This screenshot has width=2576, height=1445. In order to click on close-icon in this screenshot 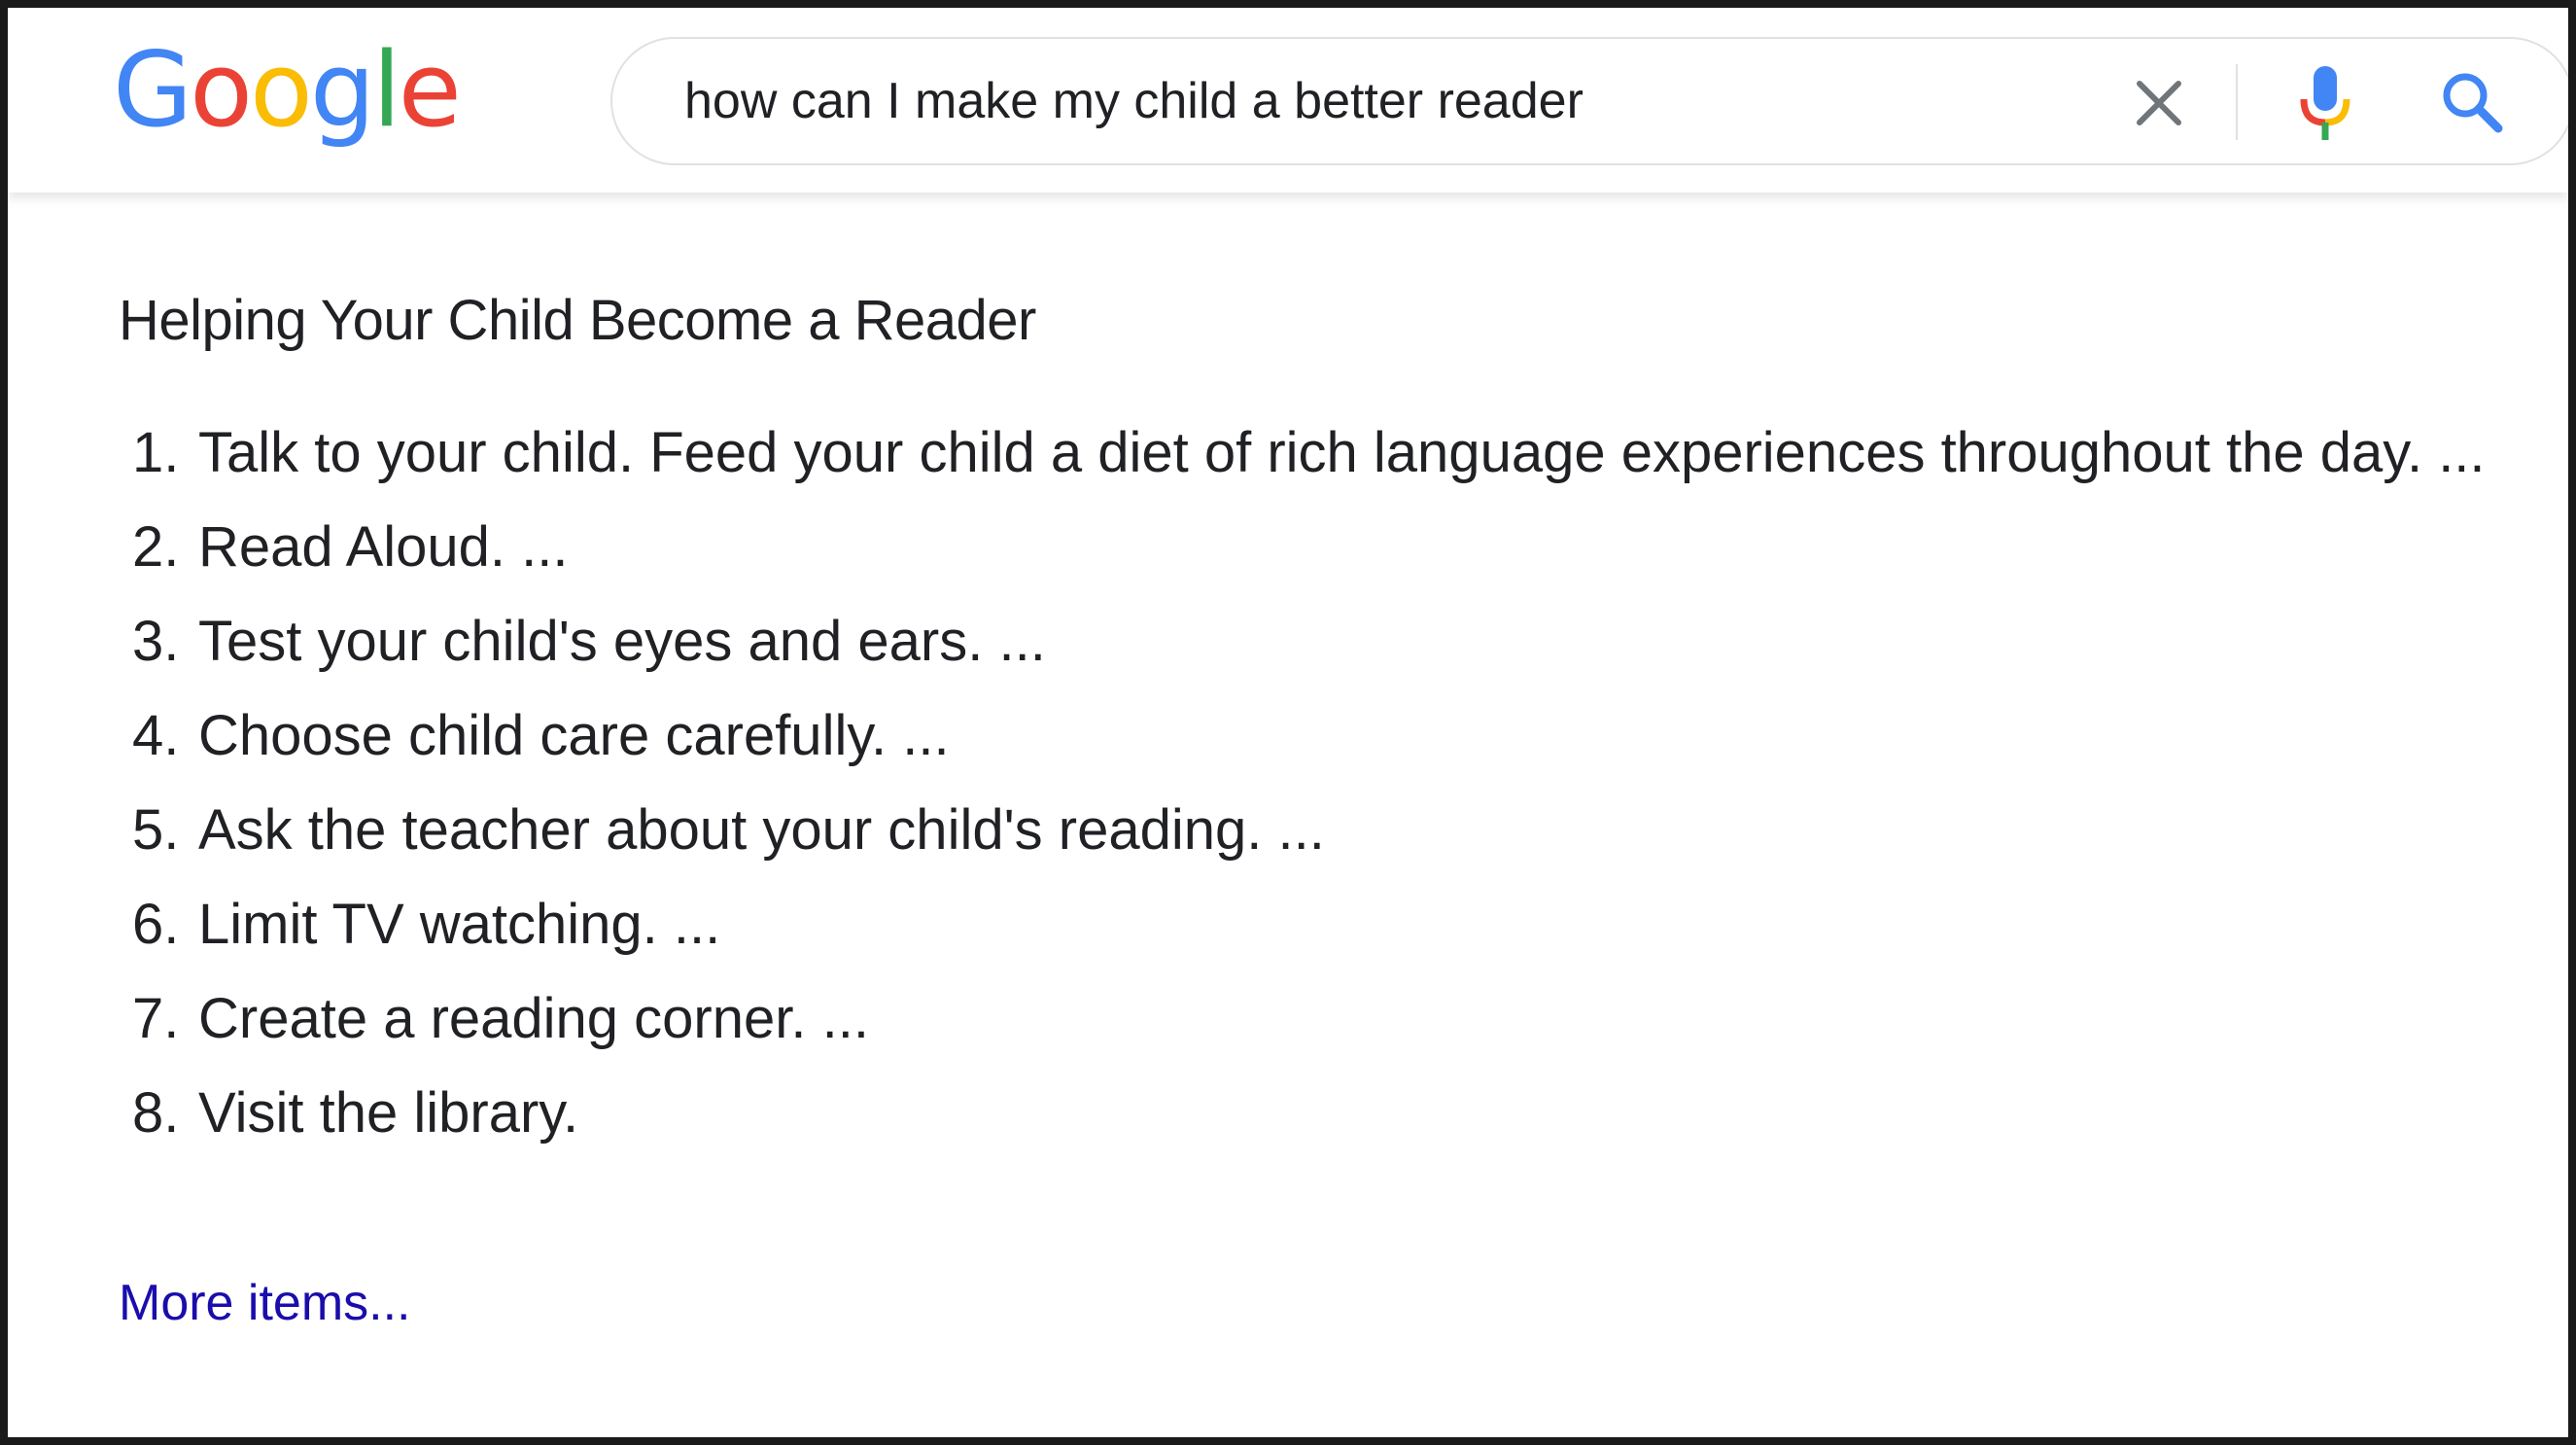, I will do `click(2159, 103)`.